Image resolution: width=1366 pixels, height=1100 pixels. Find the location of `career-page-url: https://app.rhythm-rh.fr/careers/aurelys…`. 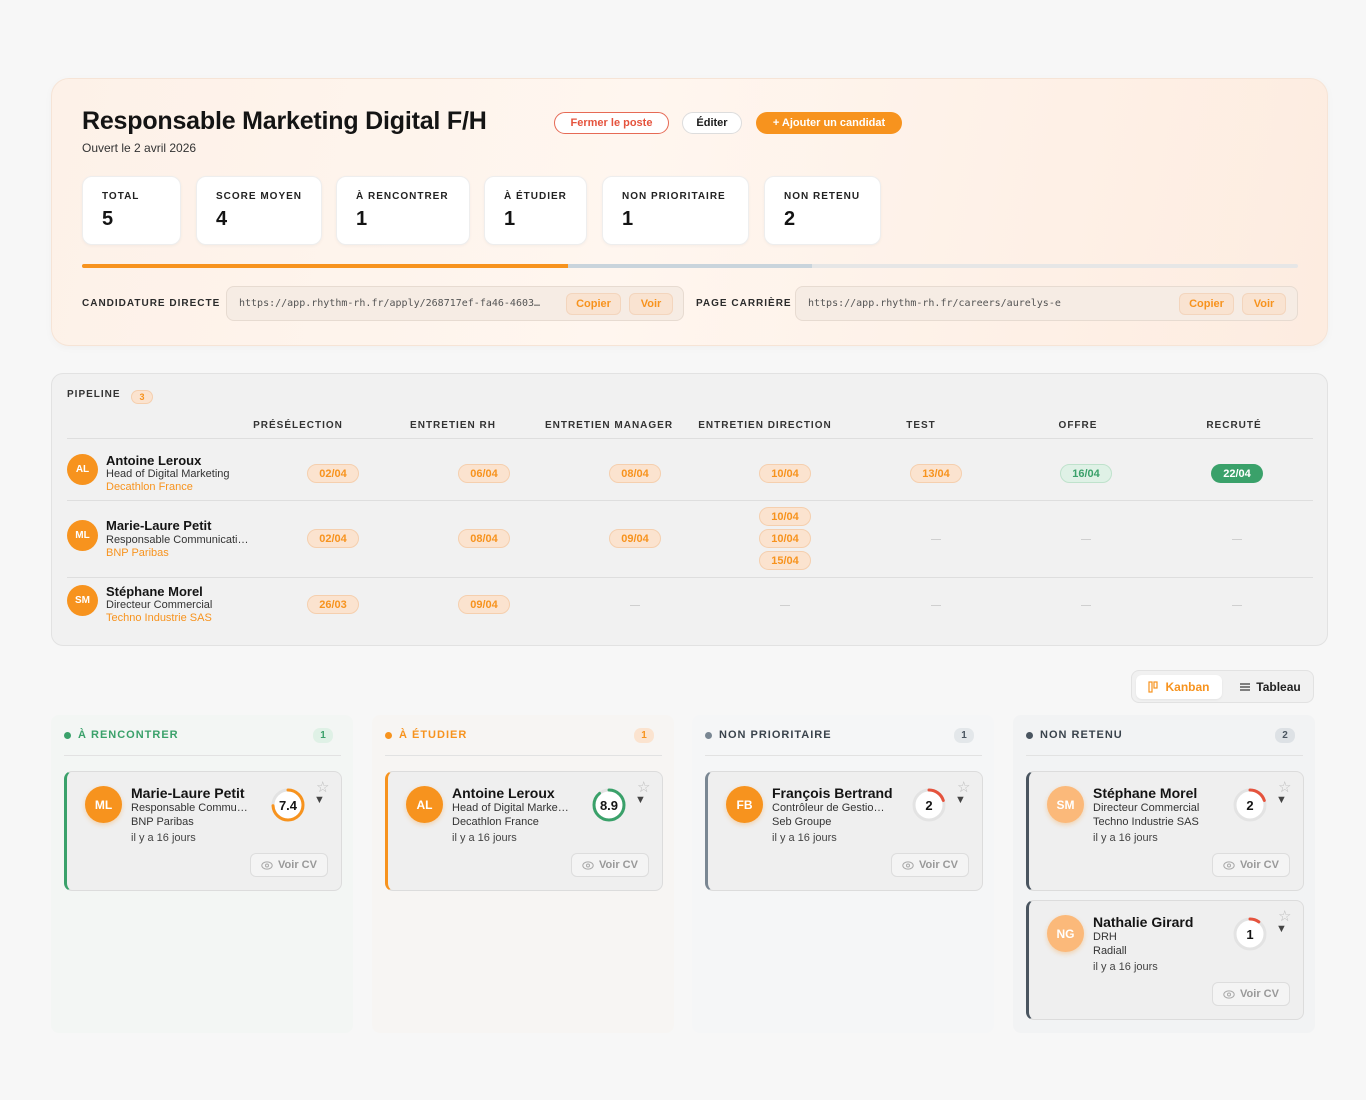

career-page-url: https://app.rhythm-rh.fr/careers/aurelys… is located at coordinates (988, 303).